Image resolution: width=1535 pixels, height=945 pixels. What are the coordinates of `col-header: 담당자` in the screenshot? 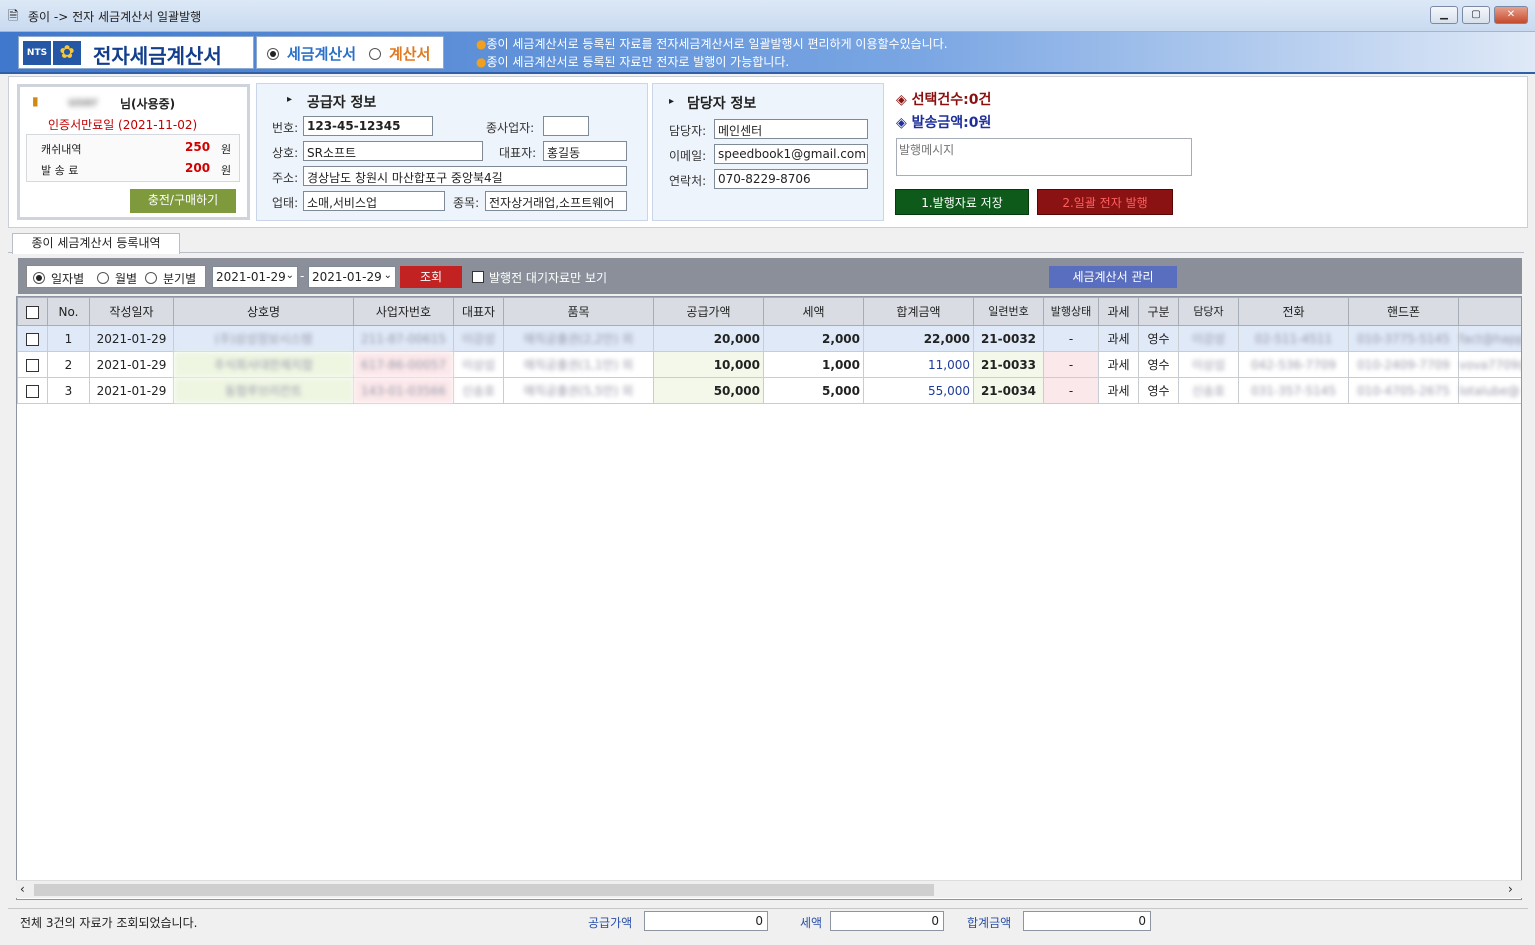 It's located at (1208, 311).